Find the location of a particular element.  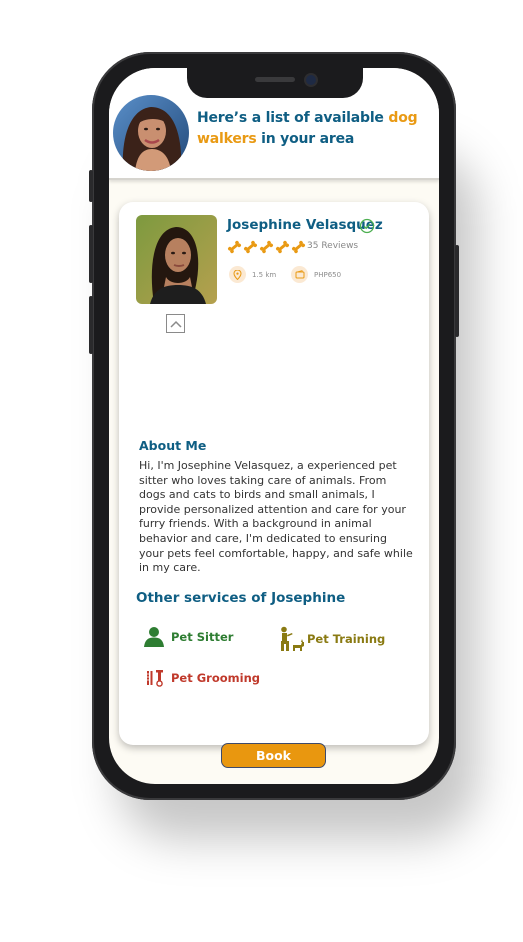

price-value: PHP650 is located at coordinates (328, 275).